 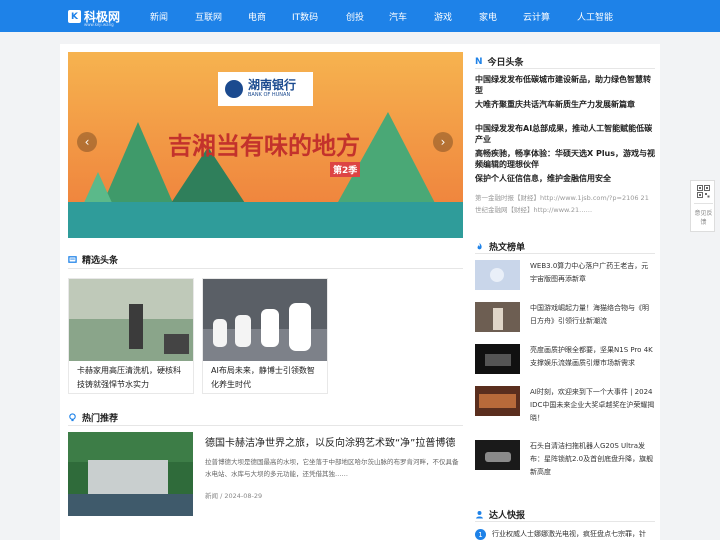 What do you see at coordinates (595, 16) in the screenshot?
I see `nav-item-ai: 人工智能` at bounding box center [595, 16].